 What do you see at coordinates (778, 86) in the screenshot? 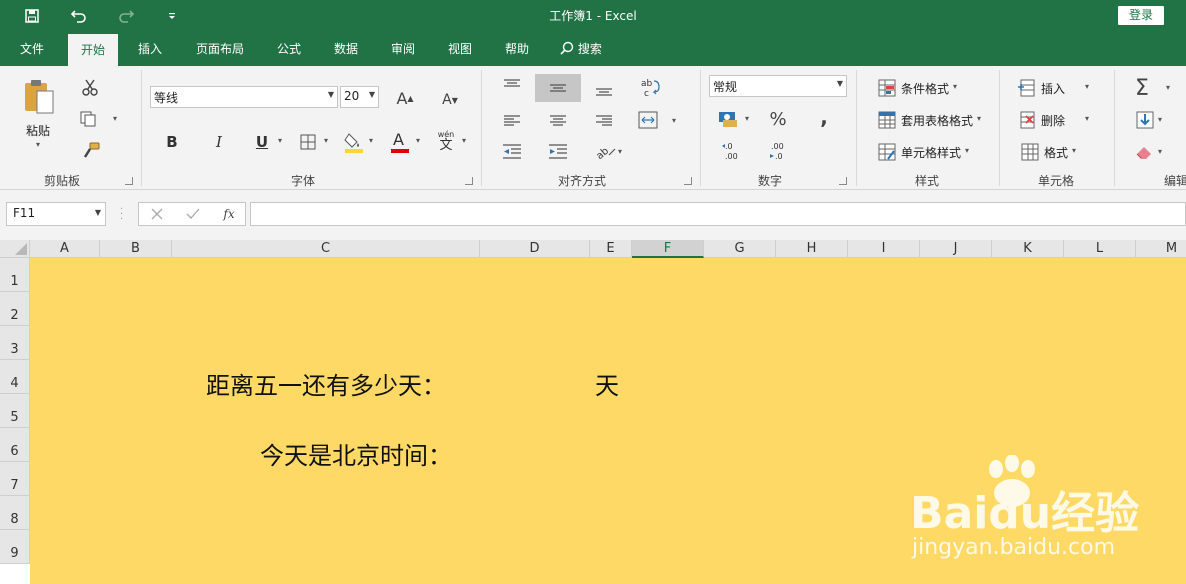
I see `number-format-select: 常规 ▼` at bounding box center [778, 86].